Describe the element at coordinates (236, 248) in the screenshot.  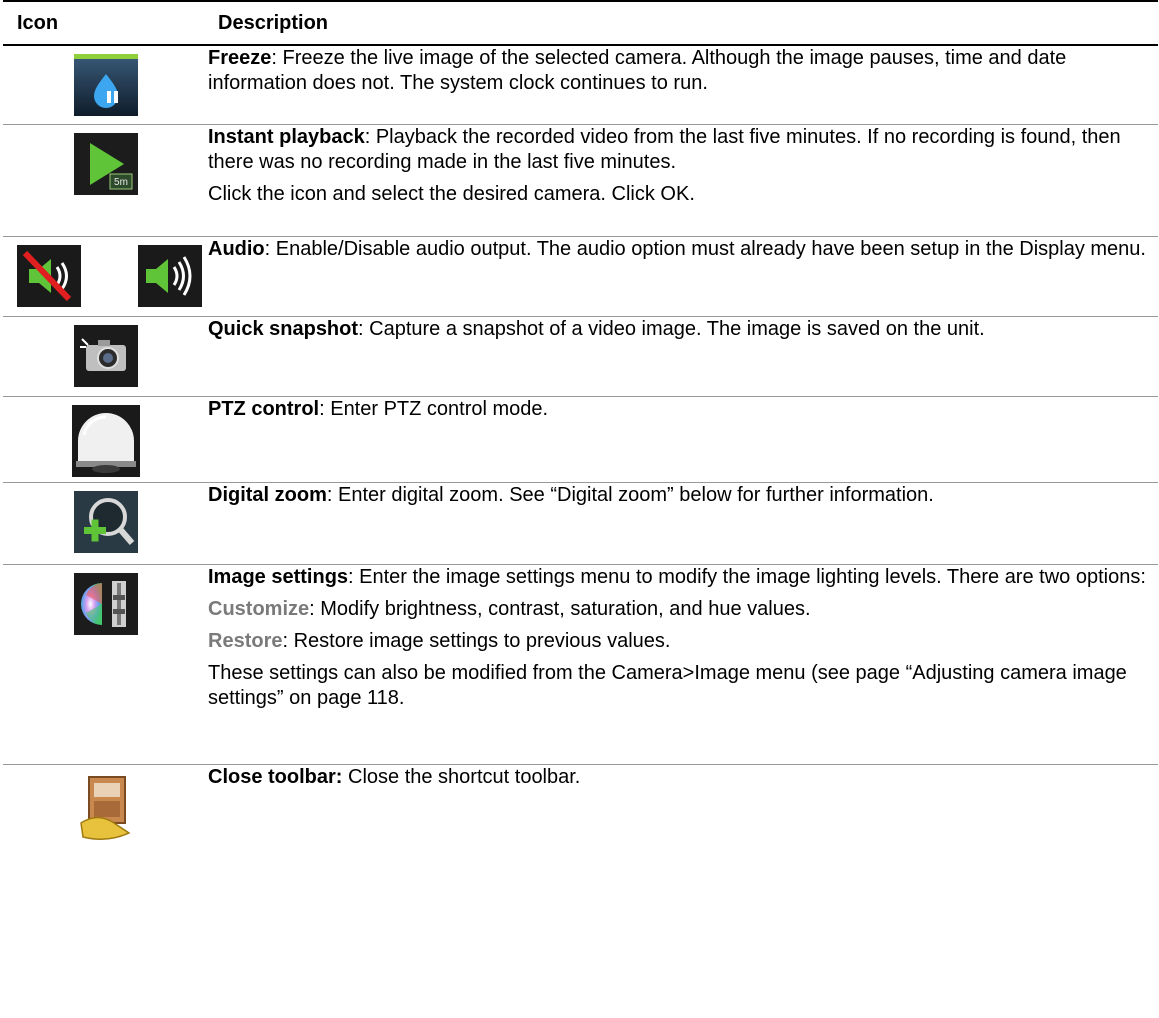
I see `term-audio: Audio` at that location.